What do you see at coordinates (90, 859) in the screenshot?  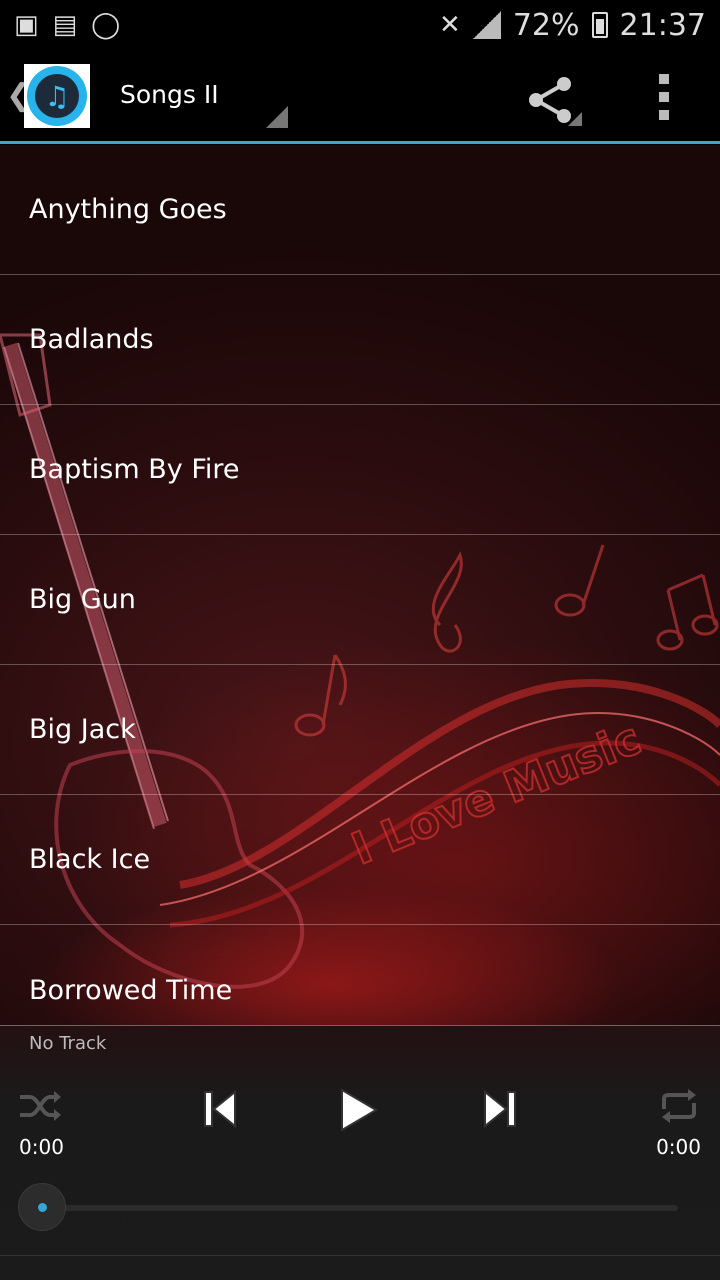 I see `song-title: Black Ice` at bounding box center [90, 859].